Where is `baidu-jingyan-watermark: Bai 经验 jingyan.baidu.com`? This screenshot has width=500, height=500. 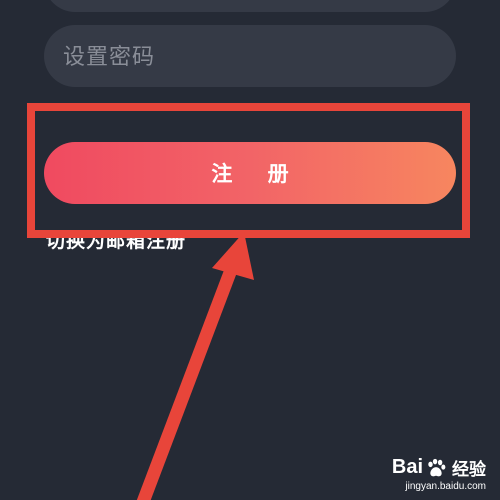 baidu-jingyan-watermark: Bai 经验 jingyan.baidu.com is located at coordinates (439, 473).